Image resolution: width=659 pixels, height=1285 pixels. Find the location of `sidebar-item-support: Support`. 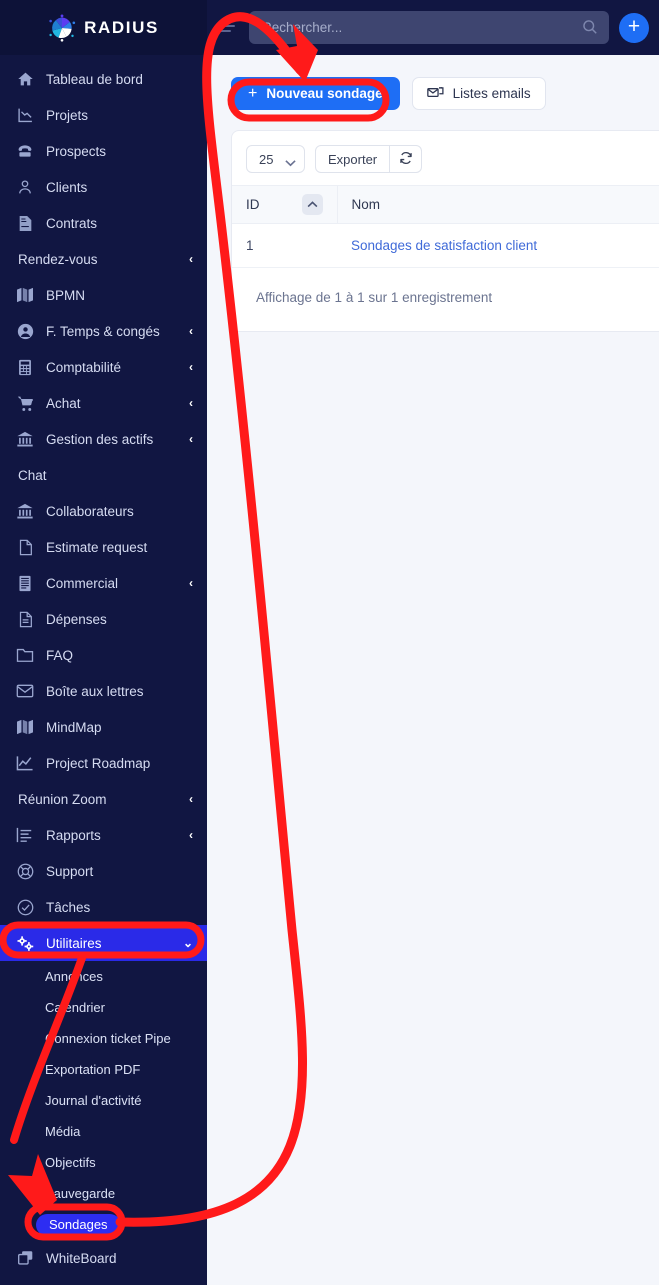

sidebar-item-support: Support is located at coordinates (103, 871).